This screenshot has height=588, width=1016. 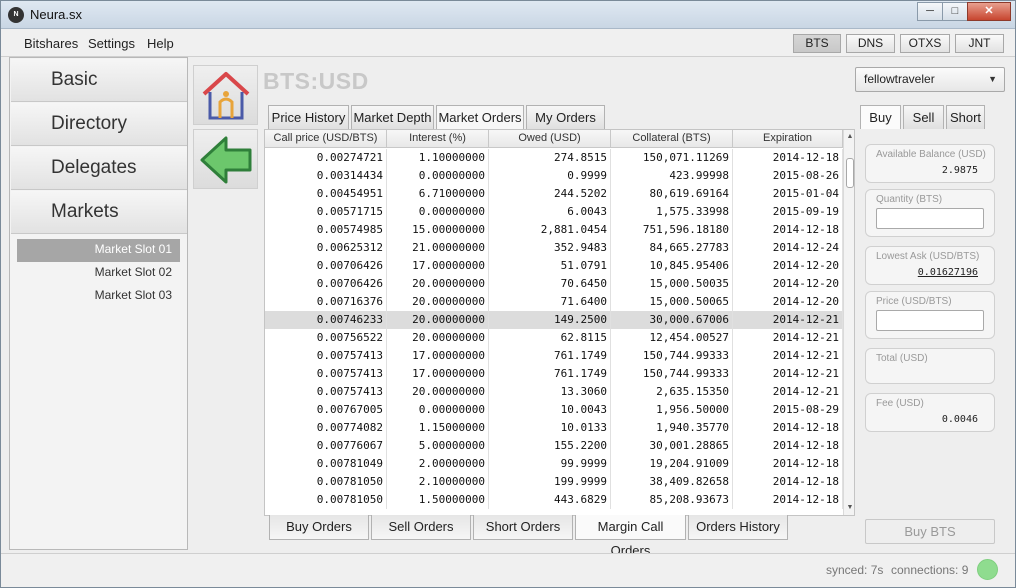 I want to click on scrollbar-thumb, so click(x=850, y=173).